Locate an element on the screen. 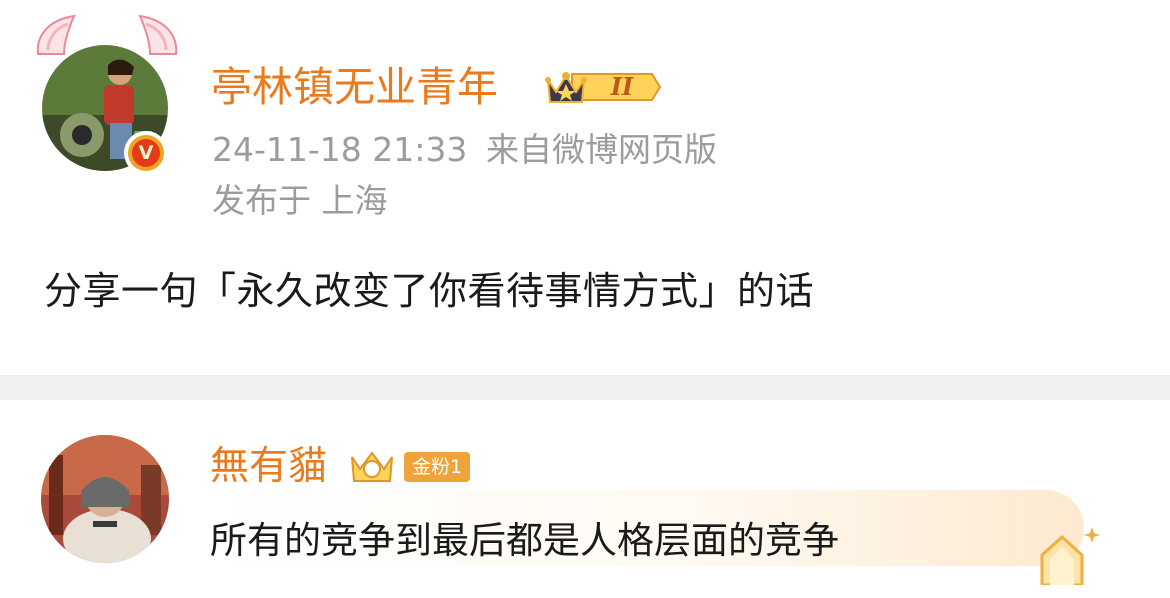 Image resolution: width=1170 pixels, height=598 pixels. section-divider is located at coordinates (585, 387).